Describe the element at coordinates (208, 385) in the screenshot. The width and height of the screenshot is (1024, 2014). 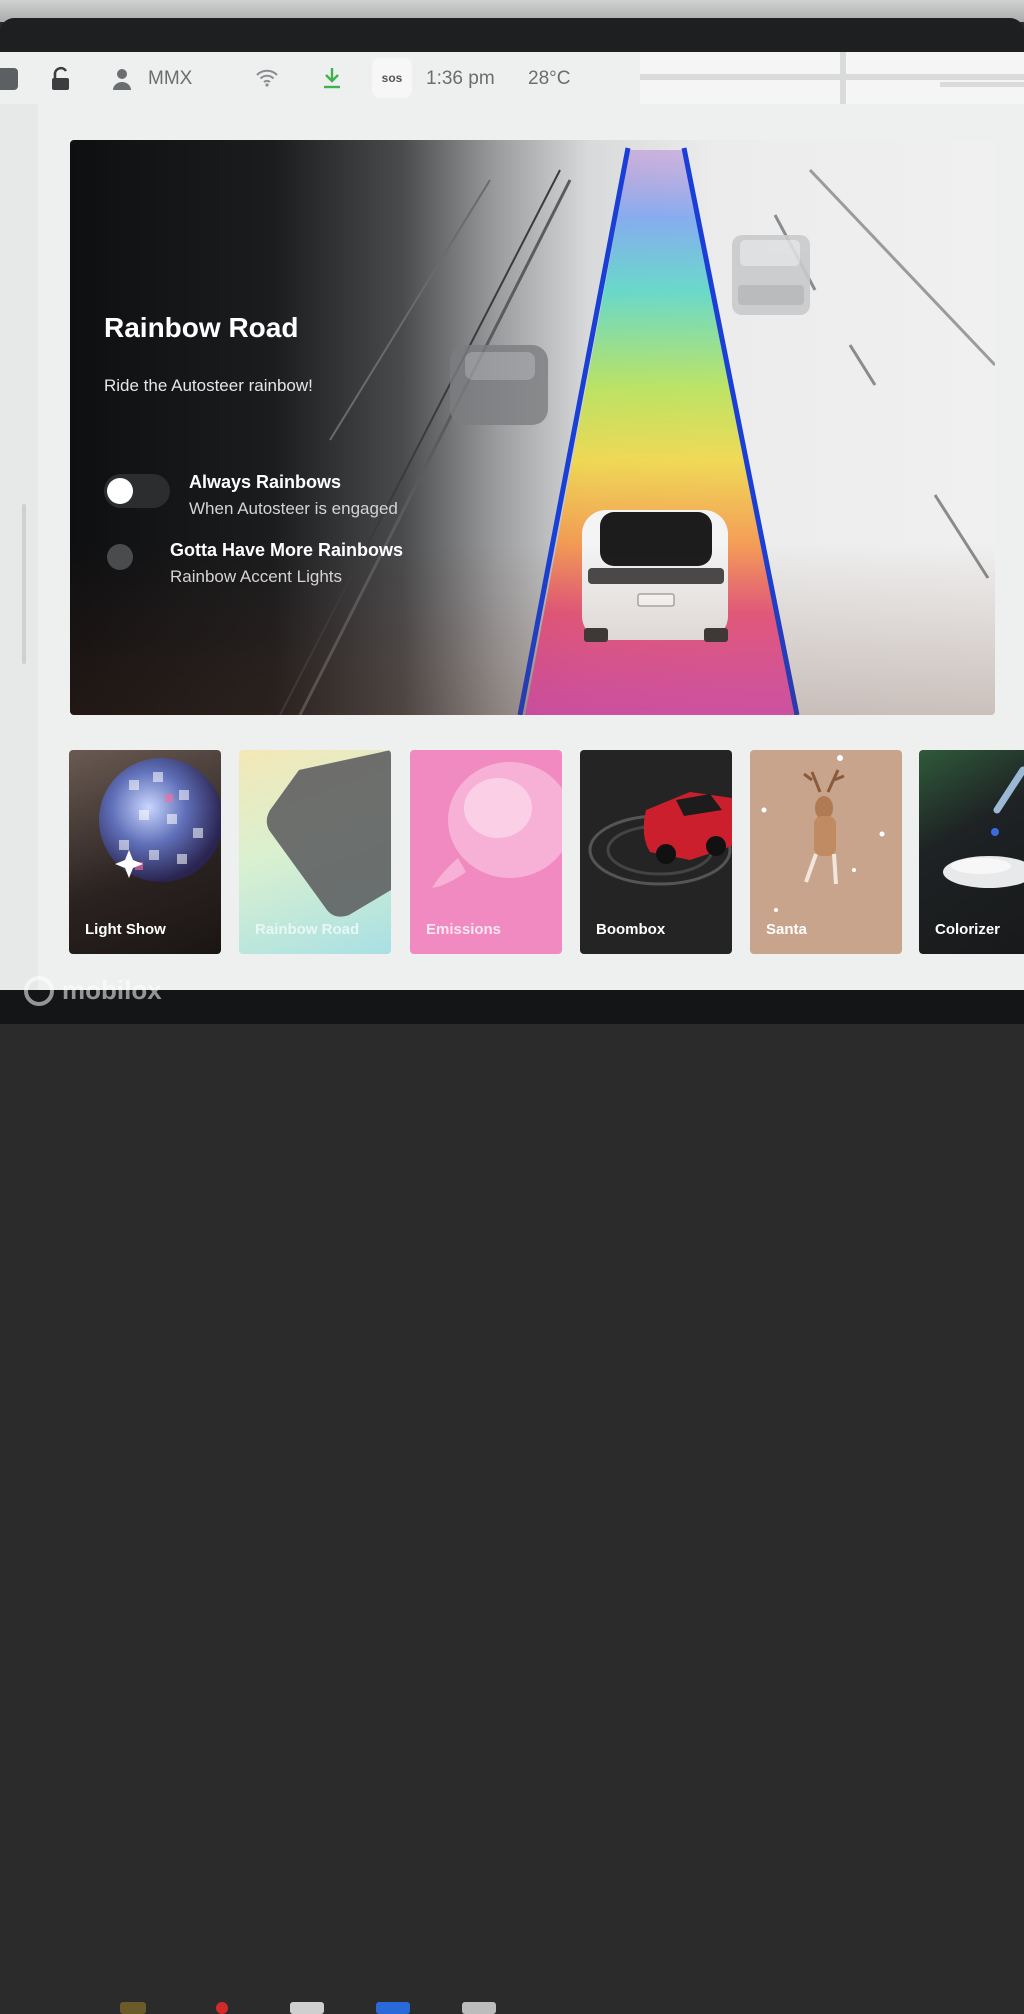
I see `feature-subtitle: Ride the Autosteer rainbow!` at that location.